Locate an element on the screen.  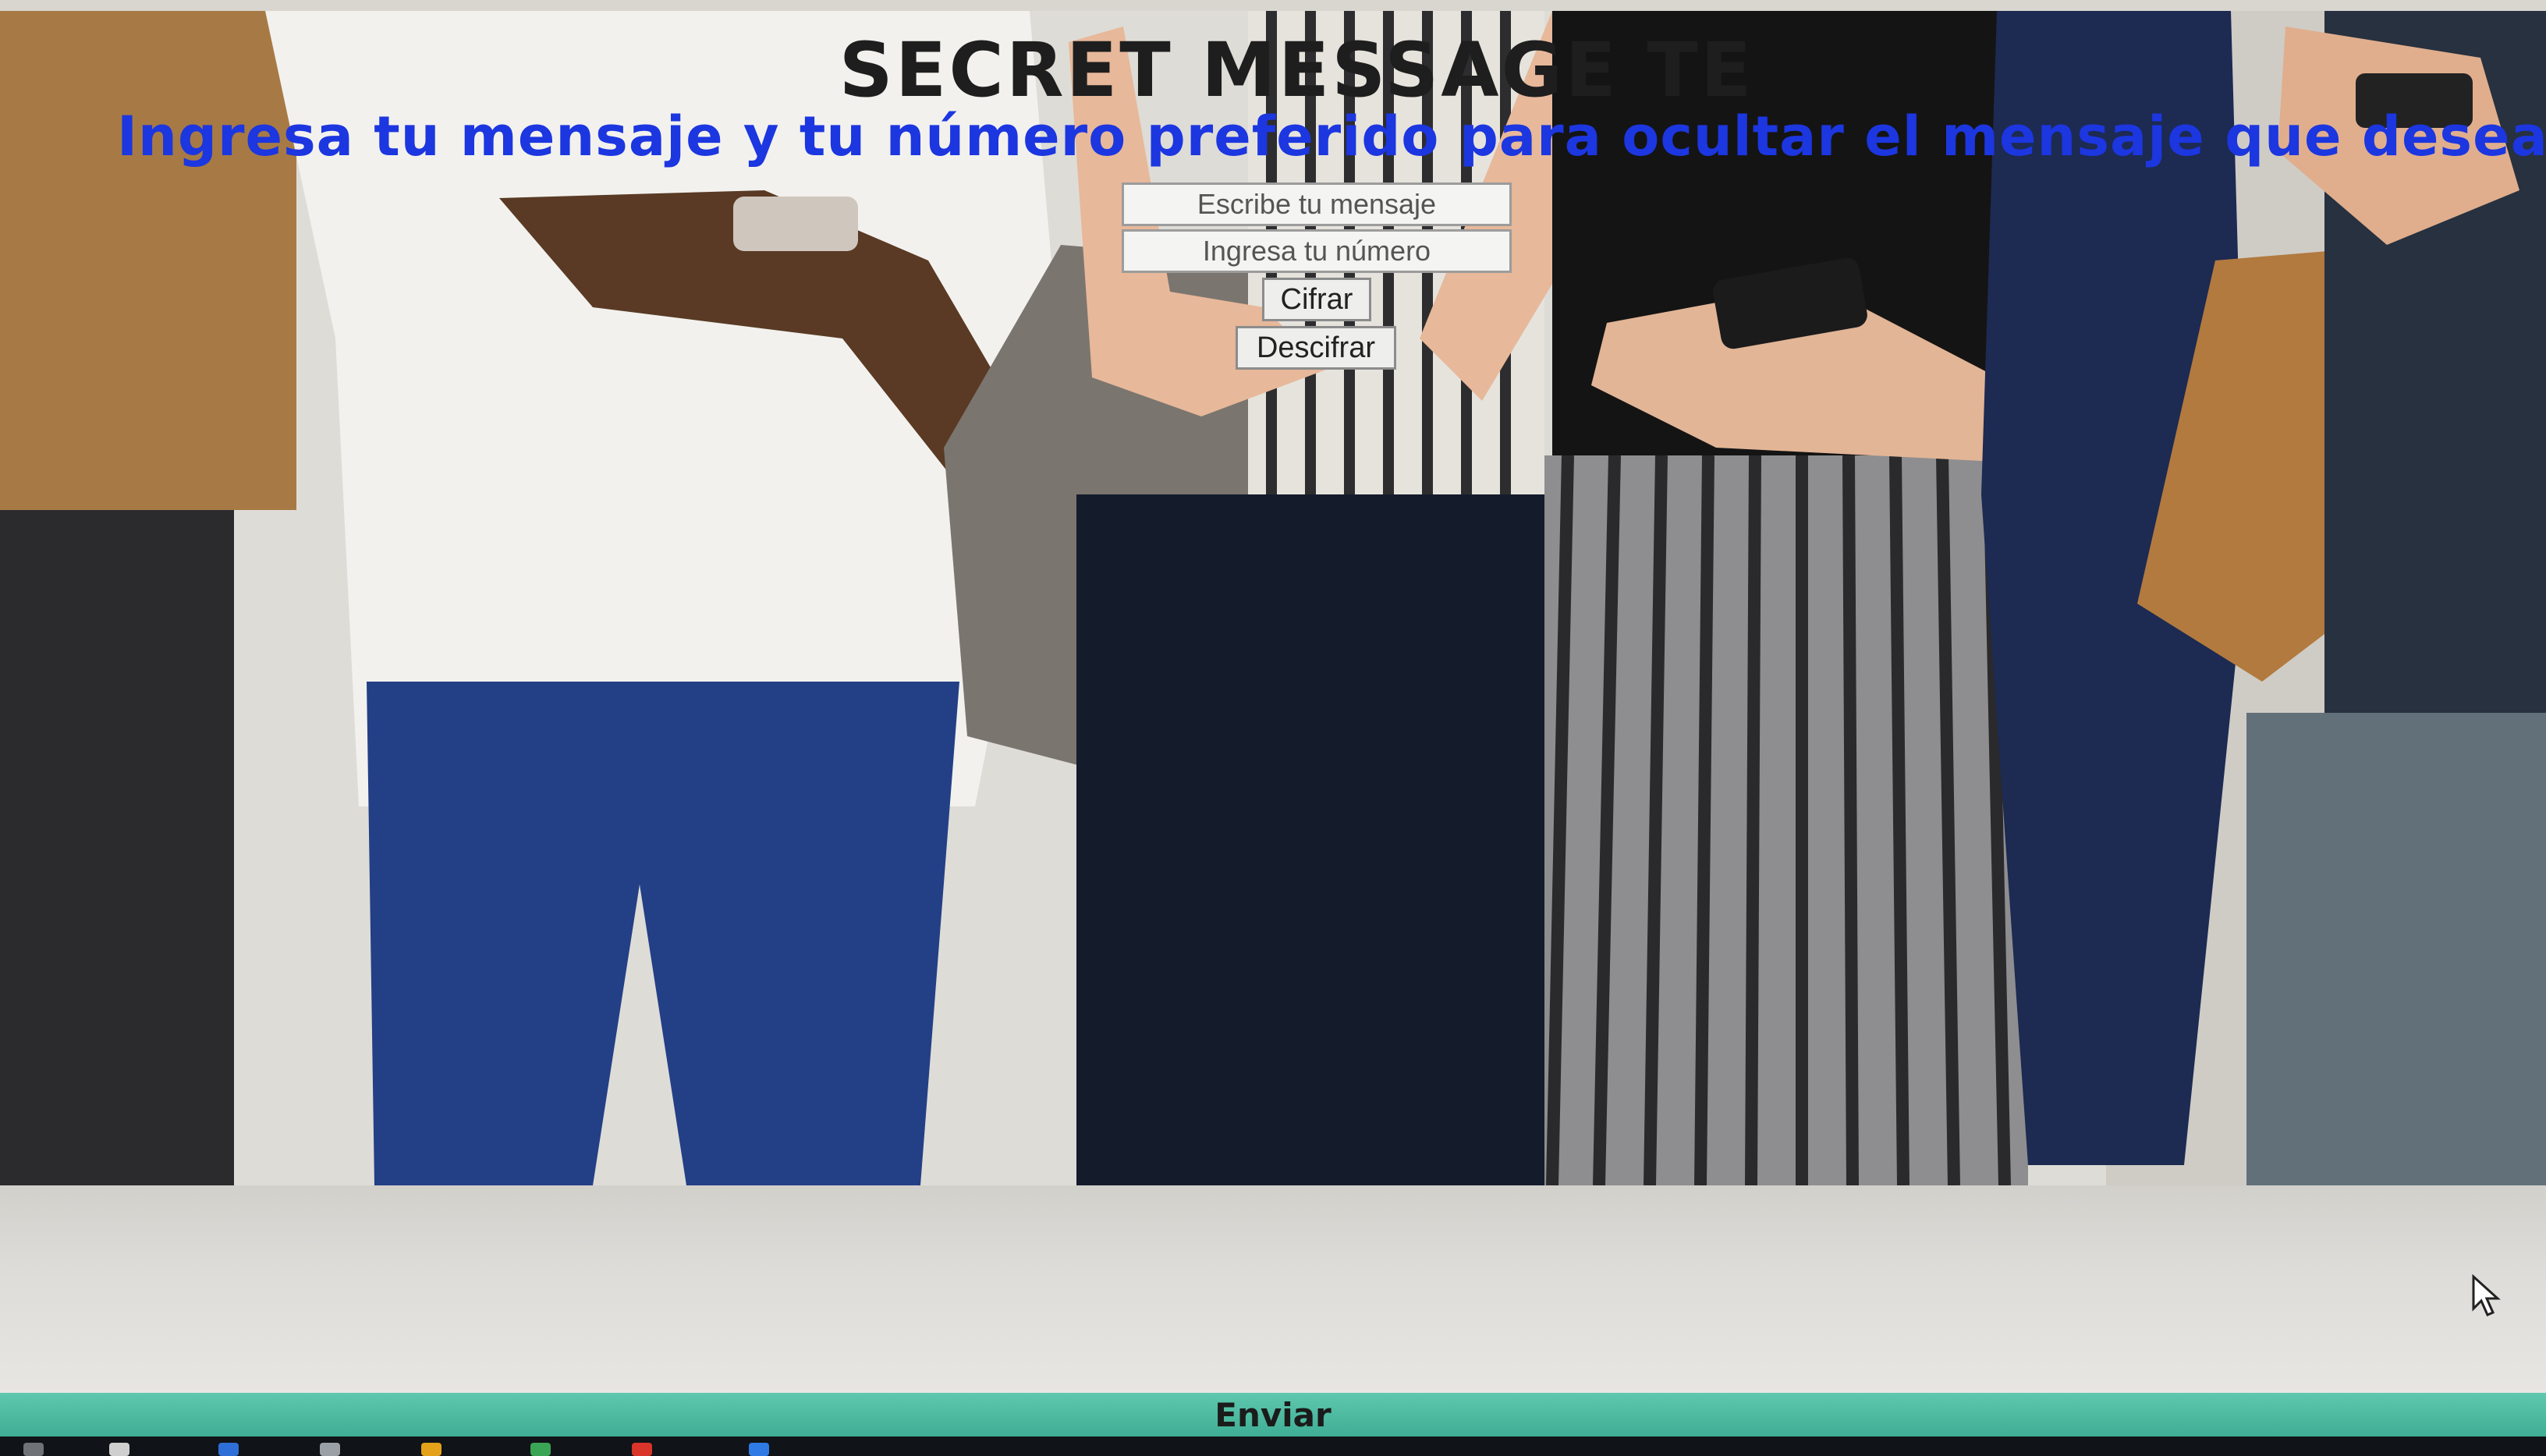
taskbar is located at coordinates (1273, 1447).